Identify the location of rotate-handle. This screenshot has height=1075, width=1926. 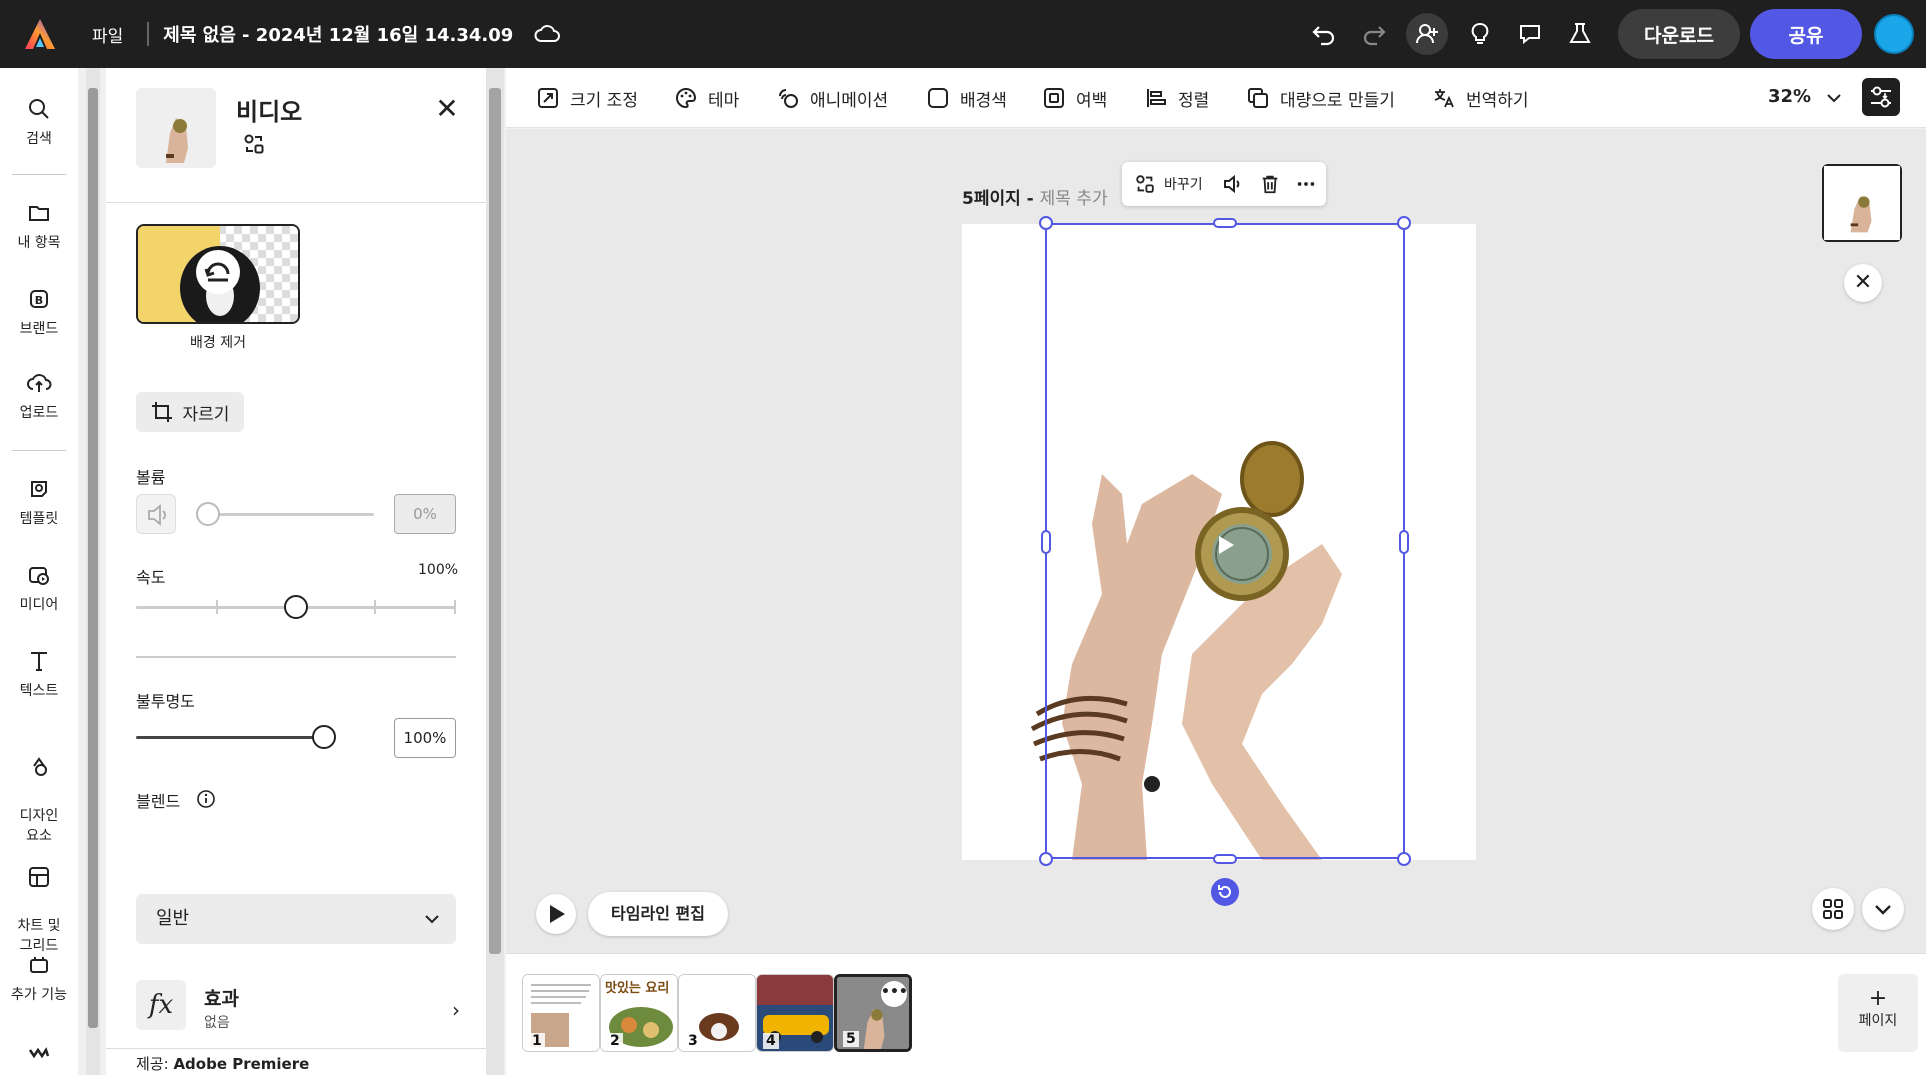
(1225, 892).